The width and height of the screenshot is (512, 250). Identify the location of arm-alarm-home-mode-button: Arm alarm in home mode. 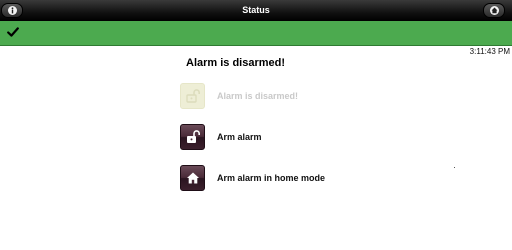
(252, 178).